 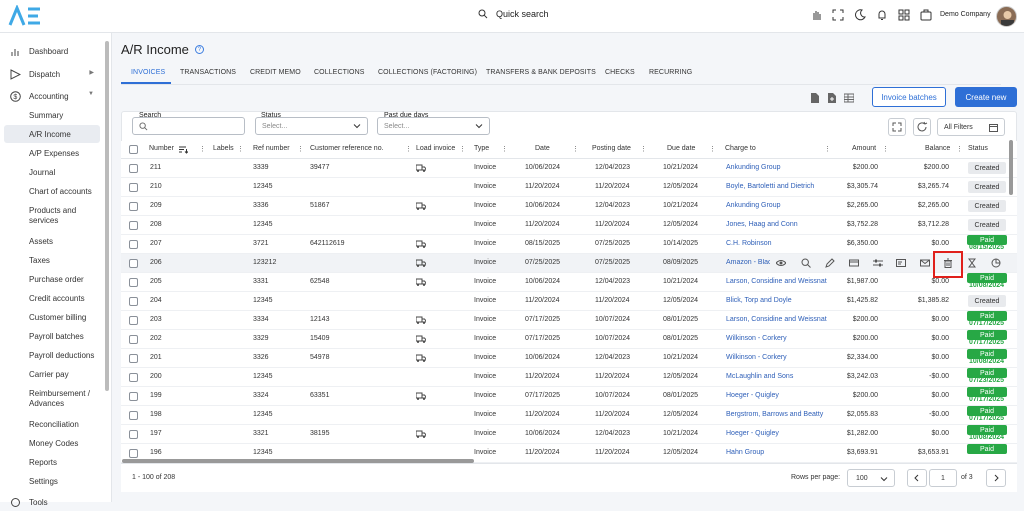 I want to click on cell-charge-to: Hahn Group, so click(x=745, y=452).